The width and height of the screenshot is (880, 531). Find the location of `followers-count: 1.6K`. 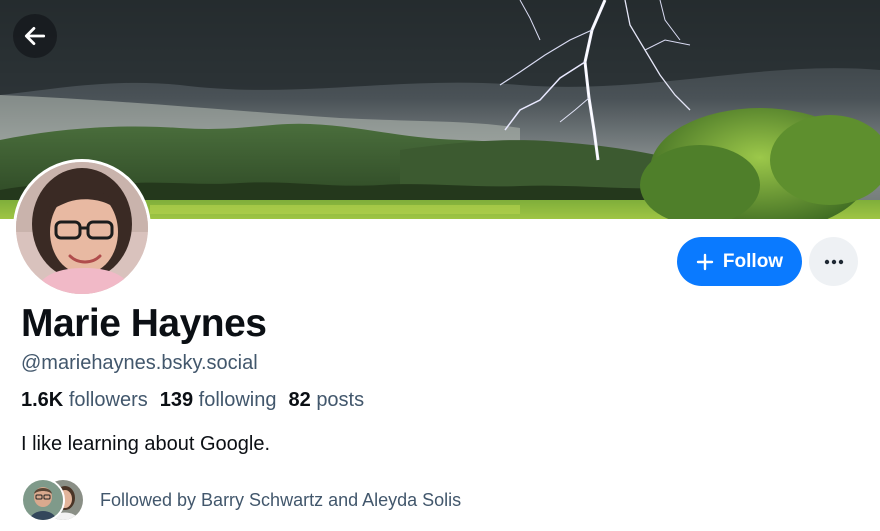

followers-count: 1.6K is located at coordinates (42, 400).